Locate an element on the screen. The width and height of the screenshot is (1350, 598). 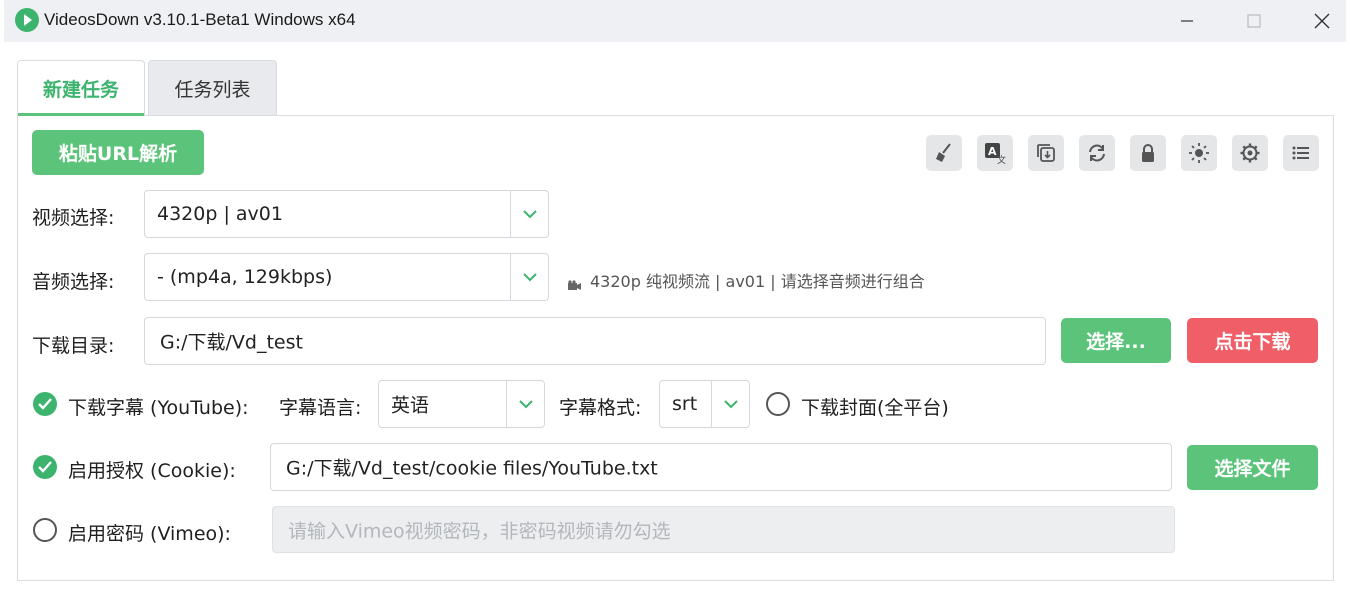
lock-button is located at coordinates (1148, 153).